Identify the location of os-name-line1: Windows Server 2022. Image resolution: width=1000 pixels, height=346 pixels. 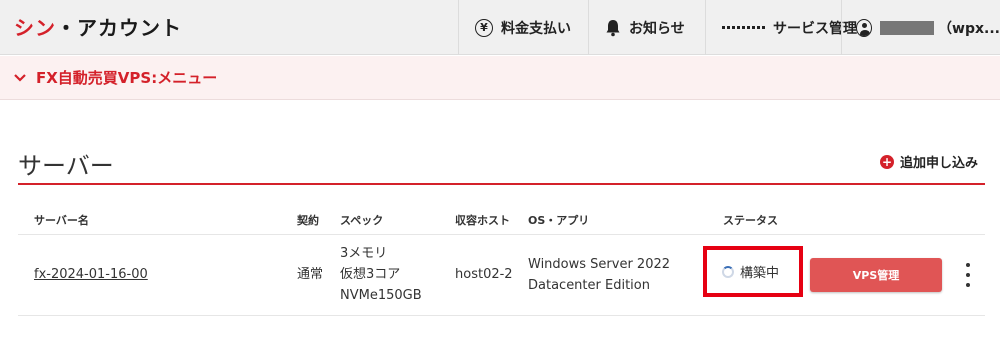
(599, 264).